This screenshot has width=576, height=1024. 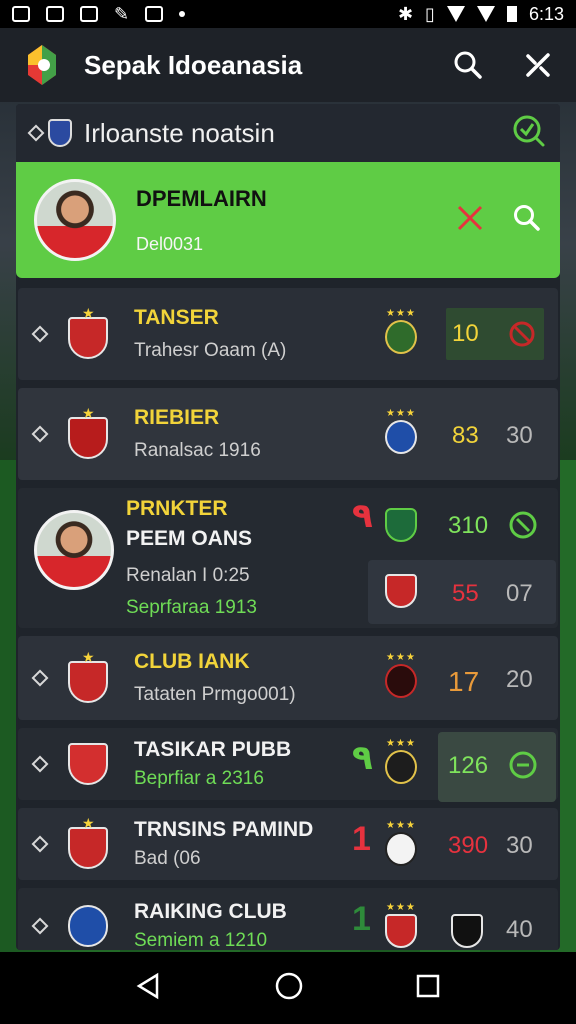 I want to click on club-name: TASIKAR PUBB, so click(x=213, y=749).